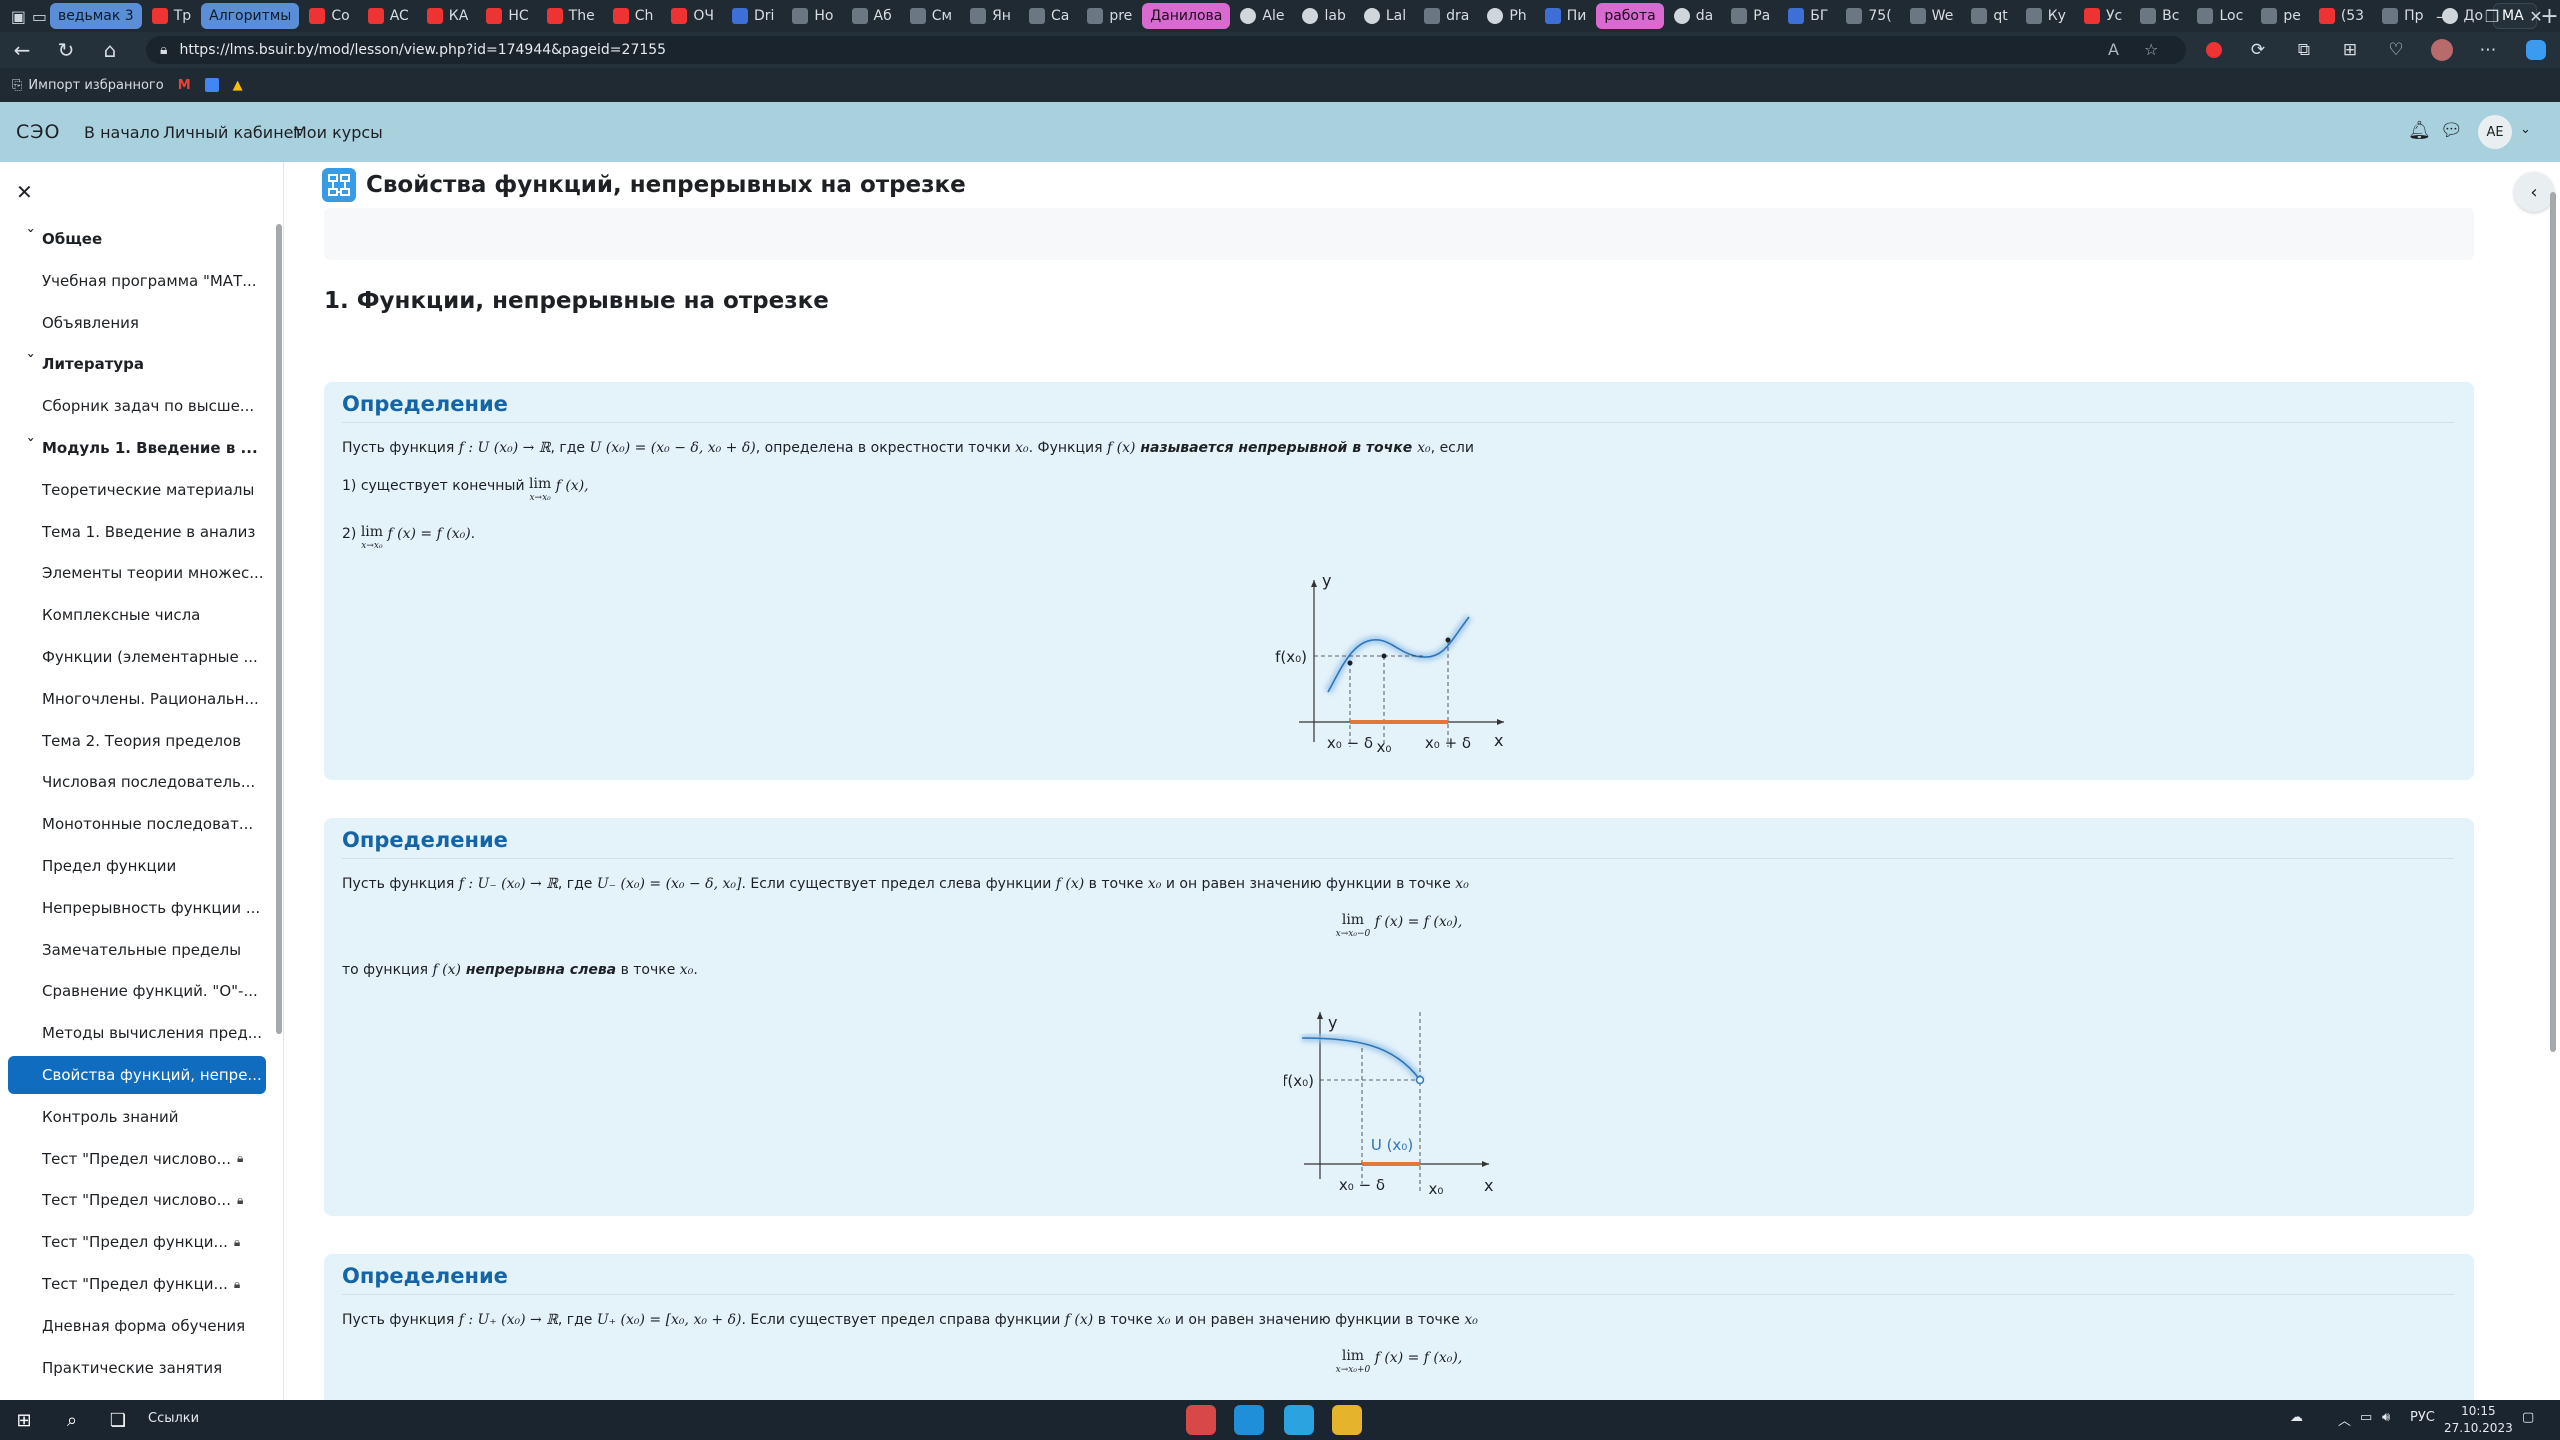  Describe the element at coordinates (137, 532) in the screenshot. I see `course-activity-item: Тема 1. Введение в анализ` at that location.